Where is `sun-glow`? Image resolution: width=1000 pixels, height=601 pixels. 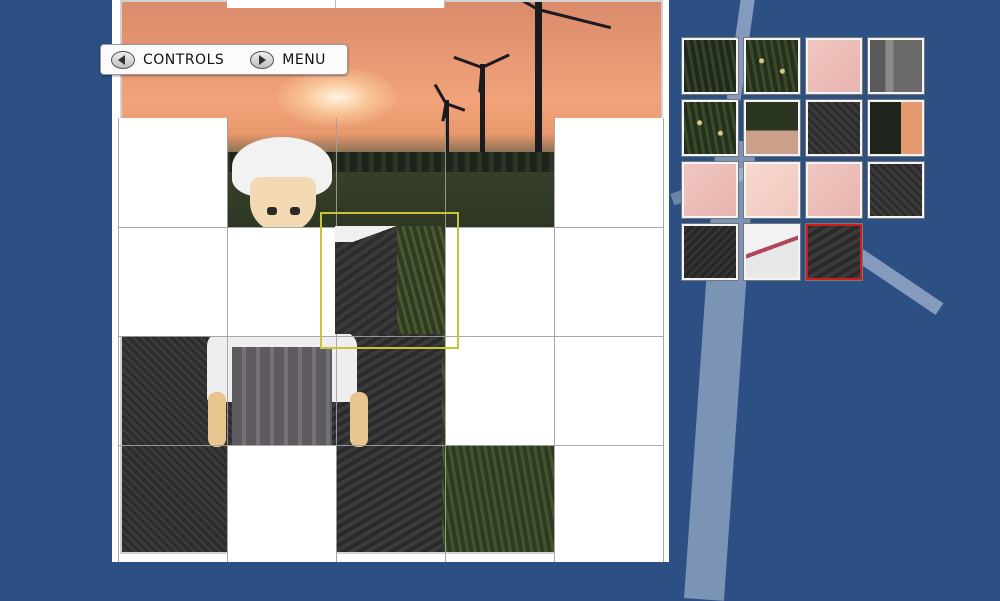 sun-glow is located at coordinates (337, 97).